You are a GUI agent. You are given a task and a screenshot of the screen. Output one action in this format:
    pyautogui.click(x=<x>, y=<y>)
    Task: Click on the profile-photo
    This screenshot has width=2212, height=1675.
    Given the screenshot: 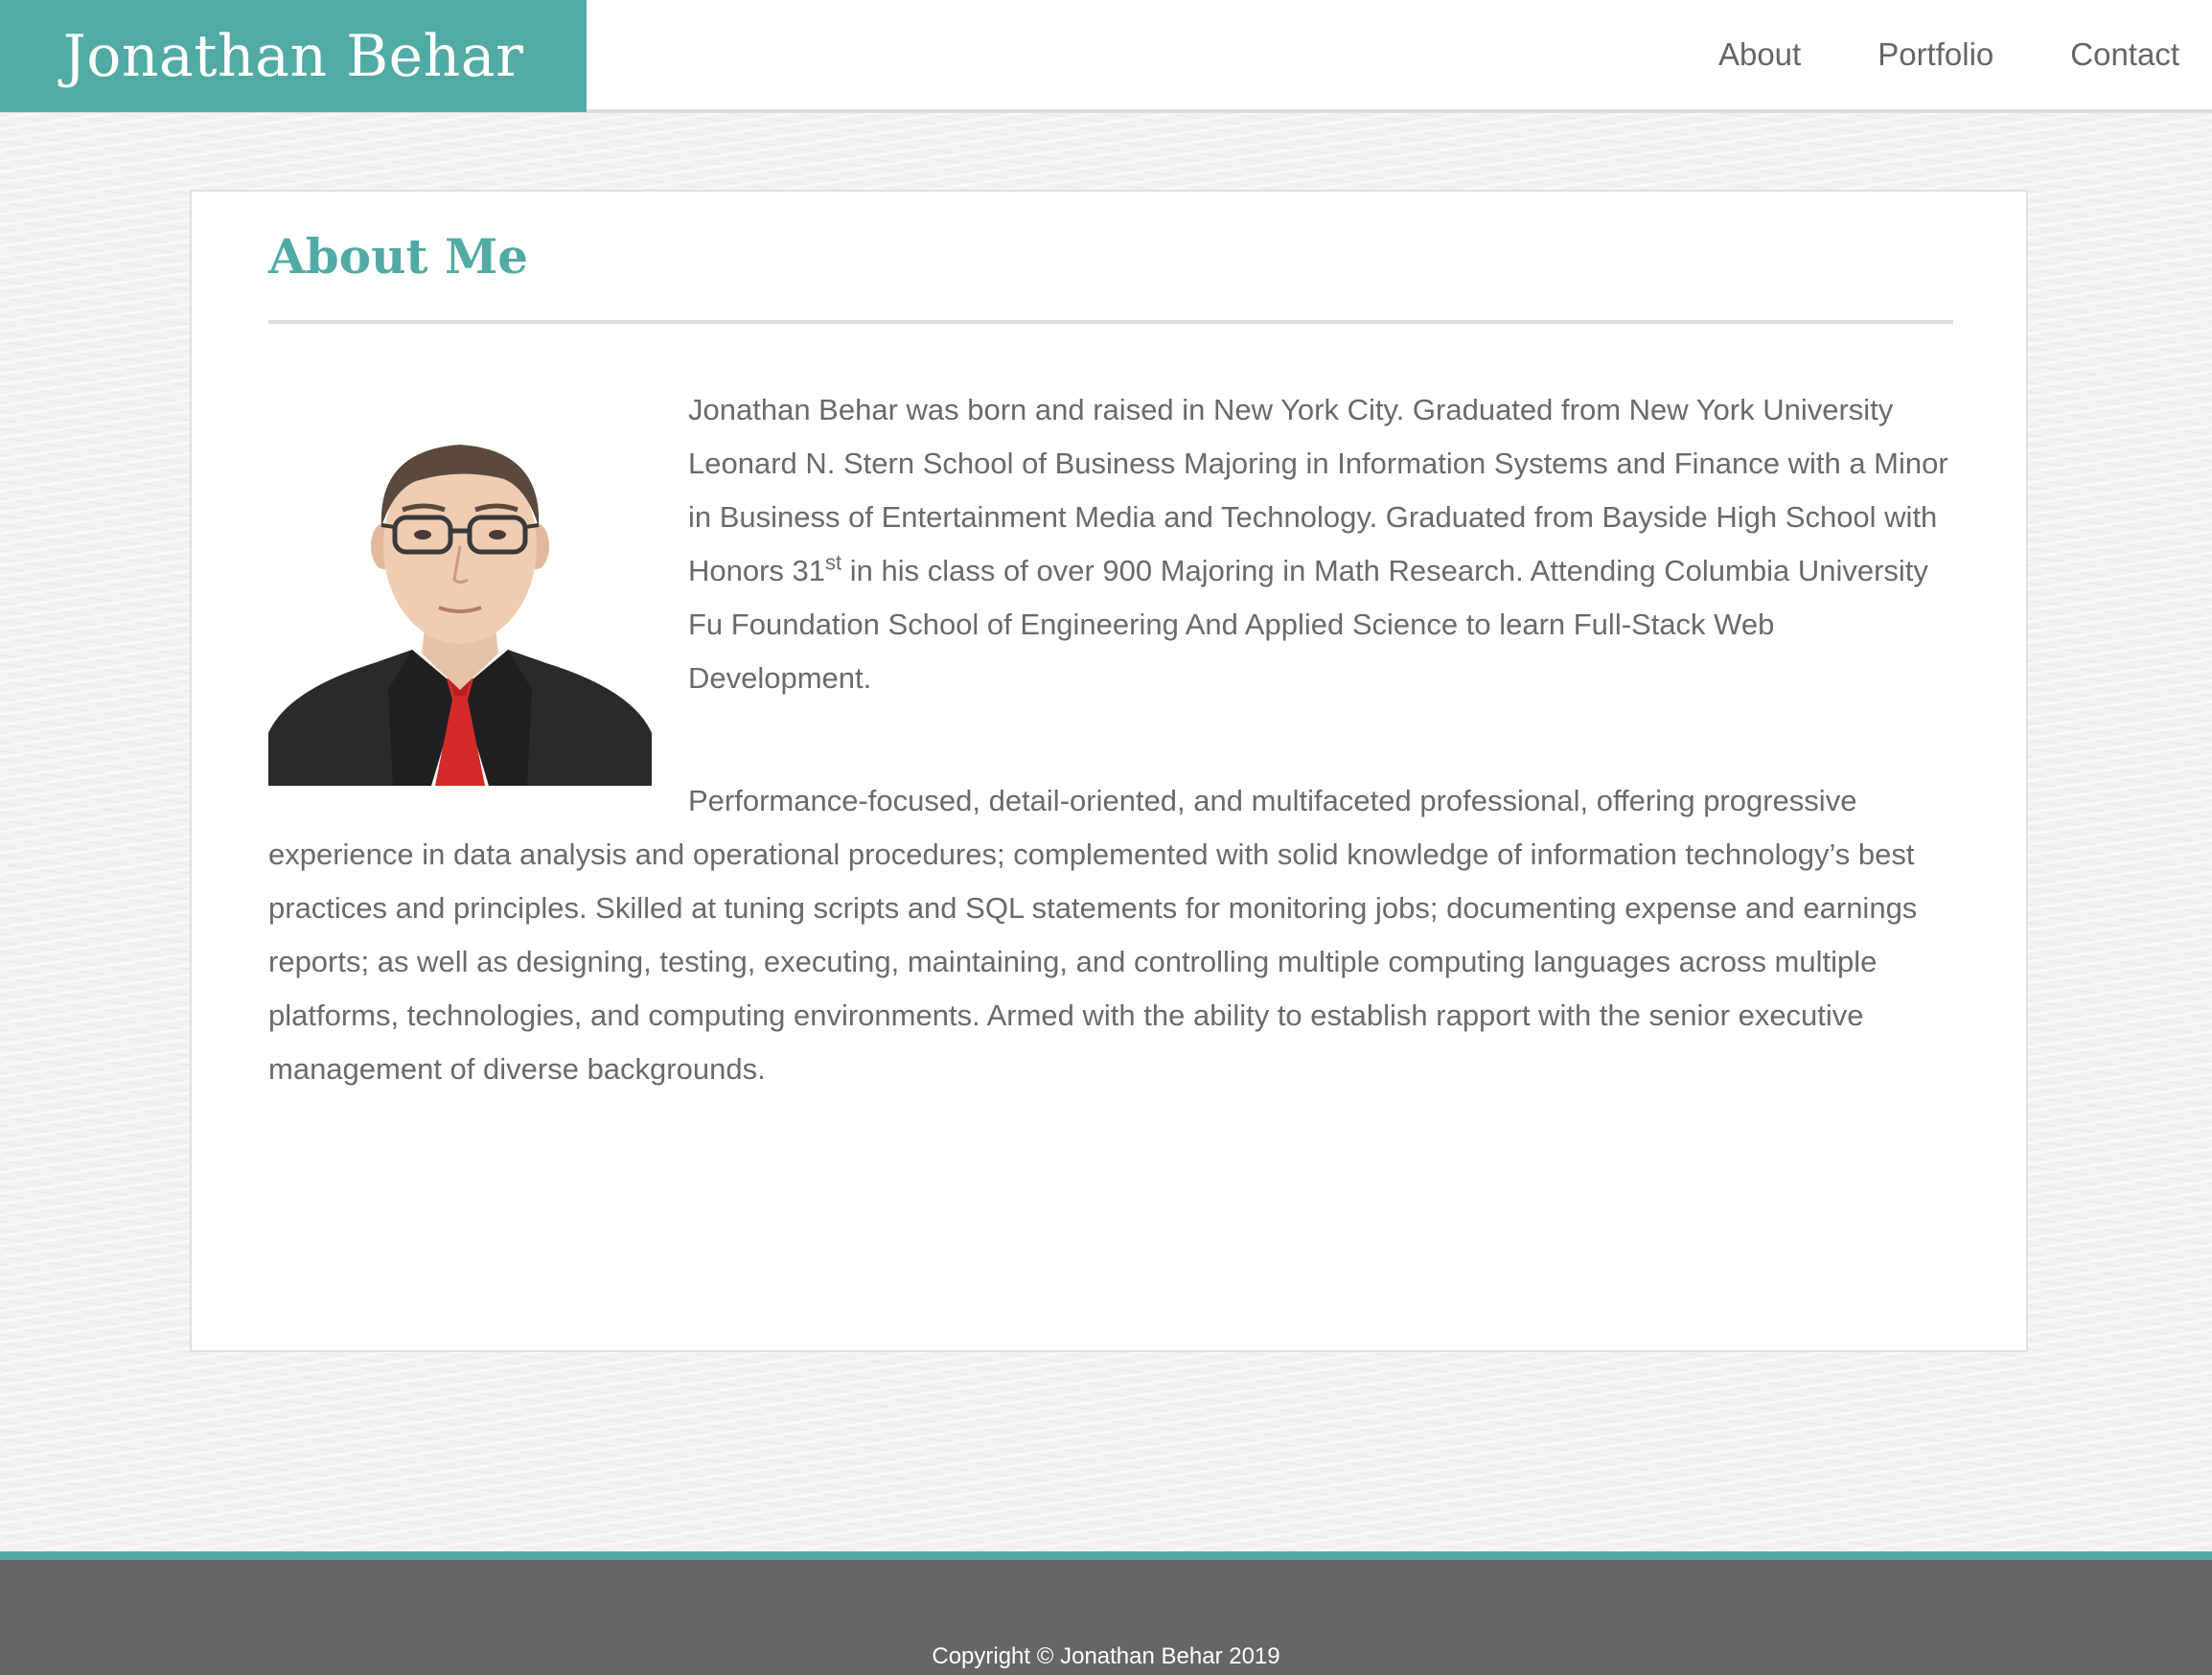 What is the action you would take?
    pyautogui.click(x=460, y=594)
    